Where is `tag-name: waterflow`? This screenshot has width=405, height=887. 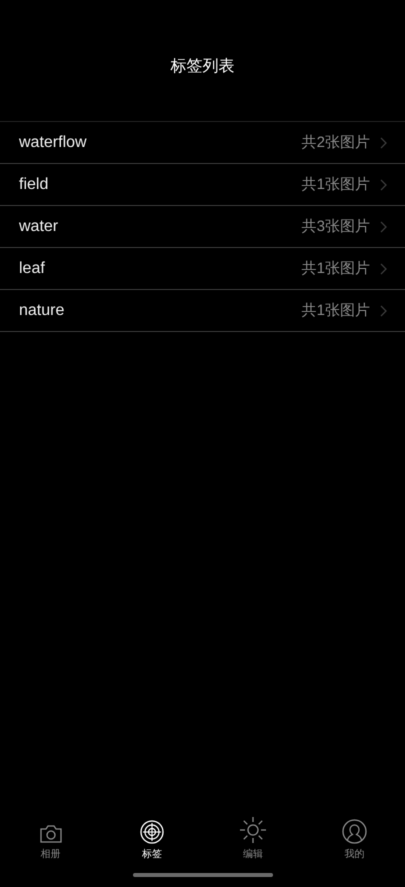
tag-name: waterflow is located at coordinates (53, 143).